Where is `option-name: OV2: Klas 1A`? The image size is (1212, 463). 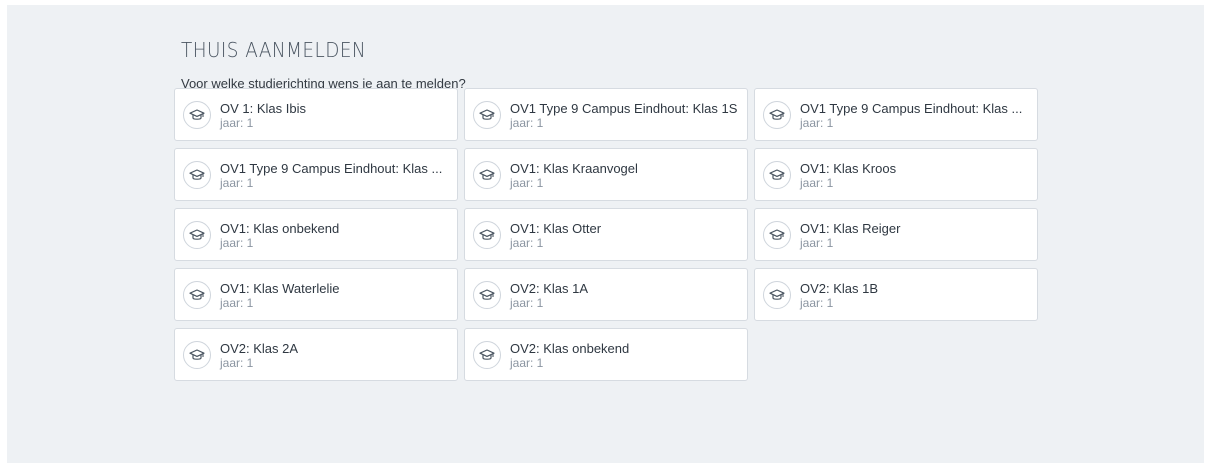 option-name: OV2: Klas 1A is located at coordinates (549, 288).